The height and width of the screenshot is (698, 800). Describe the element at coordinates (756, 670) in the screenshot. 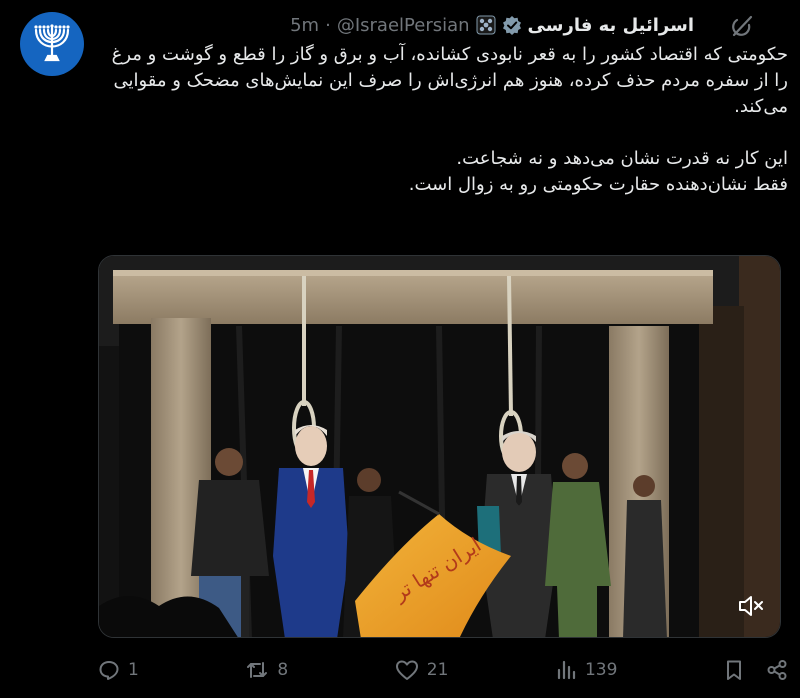

I see `post-utility-actions` at that location.